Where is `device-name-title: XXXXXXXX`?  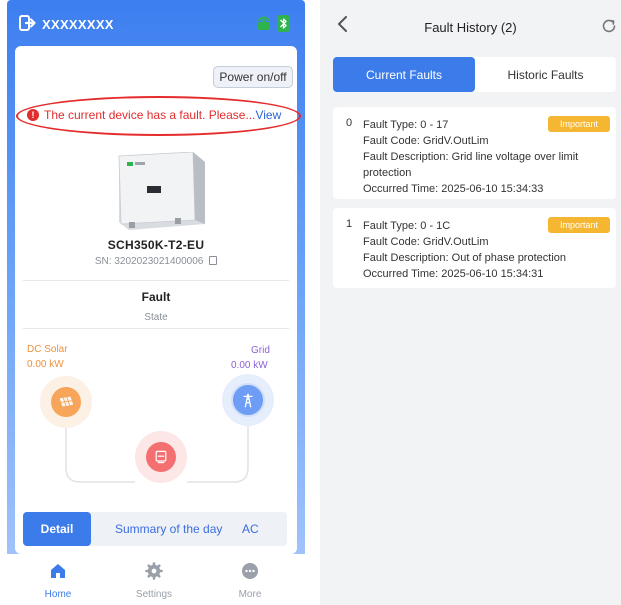 device-name-title: XXXXXXXX is located at coordinates (78, 24).